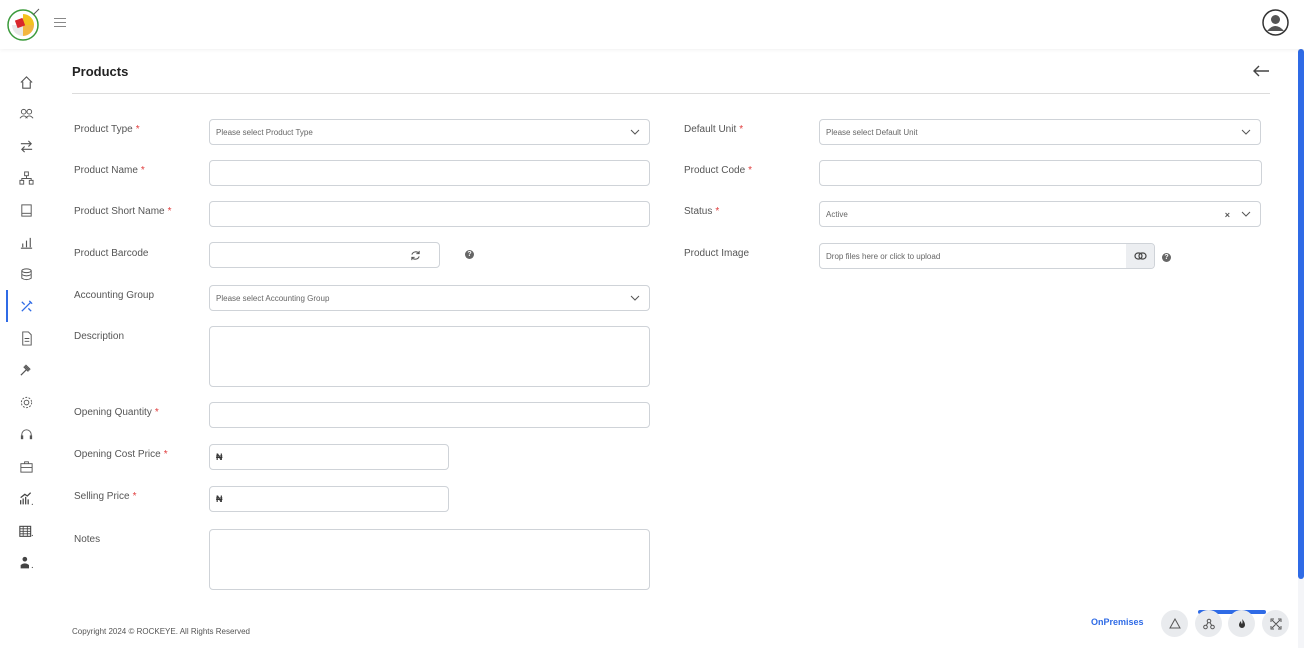 This screenshot has height=648, width=1304. Describe the element at coordinates (872, 132) in the screenshot. I see `default-unit-placeholder: Please select Default Unit` at that location.